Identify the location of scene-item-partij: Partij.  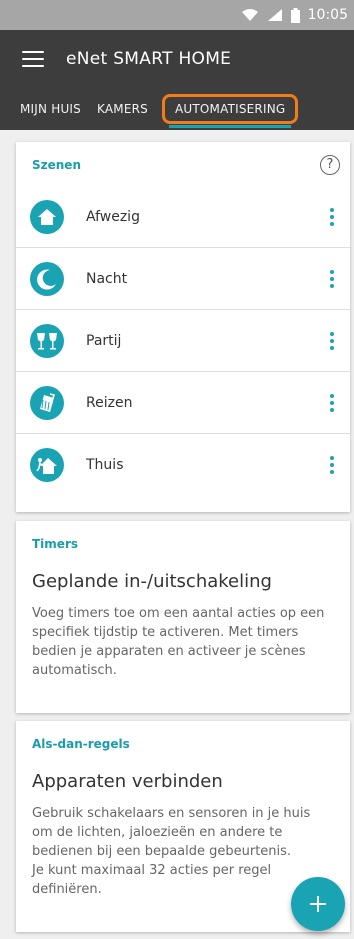
(183, 341).